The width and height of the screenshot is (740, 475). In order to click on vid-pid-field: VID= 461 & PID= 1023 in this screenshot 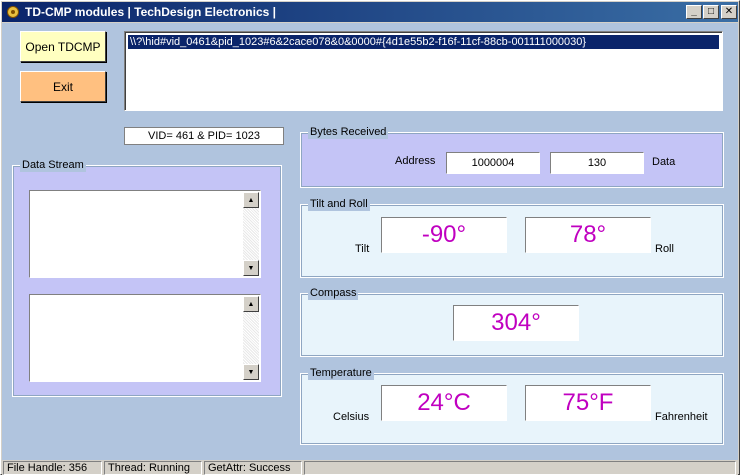, I will do `click(204, 136)`.